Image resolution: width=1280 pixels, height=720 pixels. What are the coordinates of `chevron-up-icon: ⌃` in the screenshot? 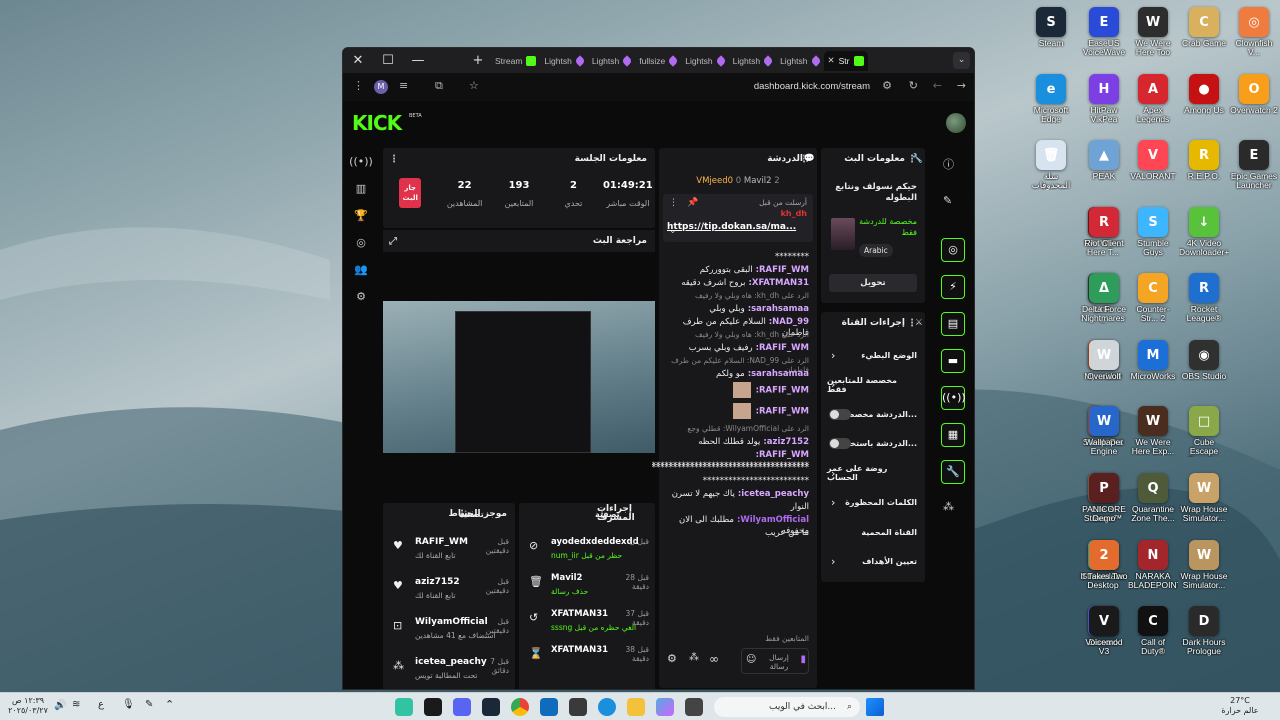 It's located at (169, 704).